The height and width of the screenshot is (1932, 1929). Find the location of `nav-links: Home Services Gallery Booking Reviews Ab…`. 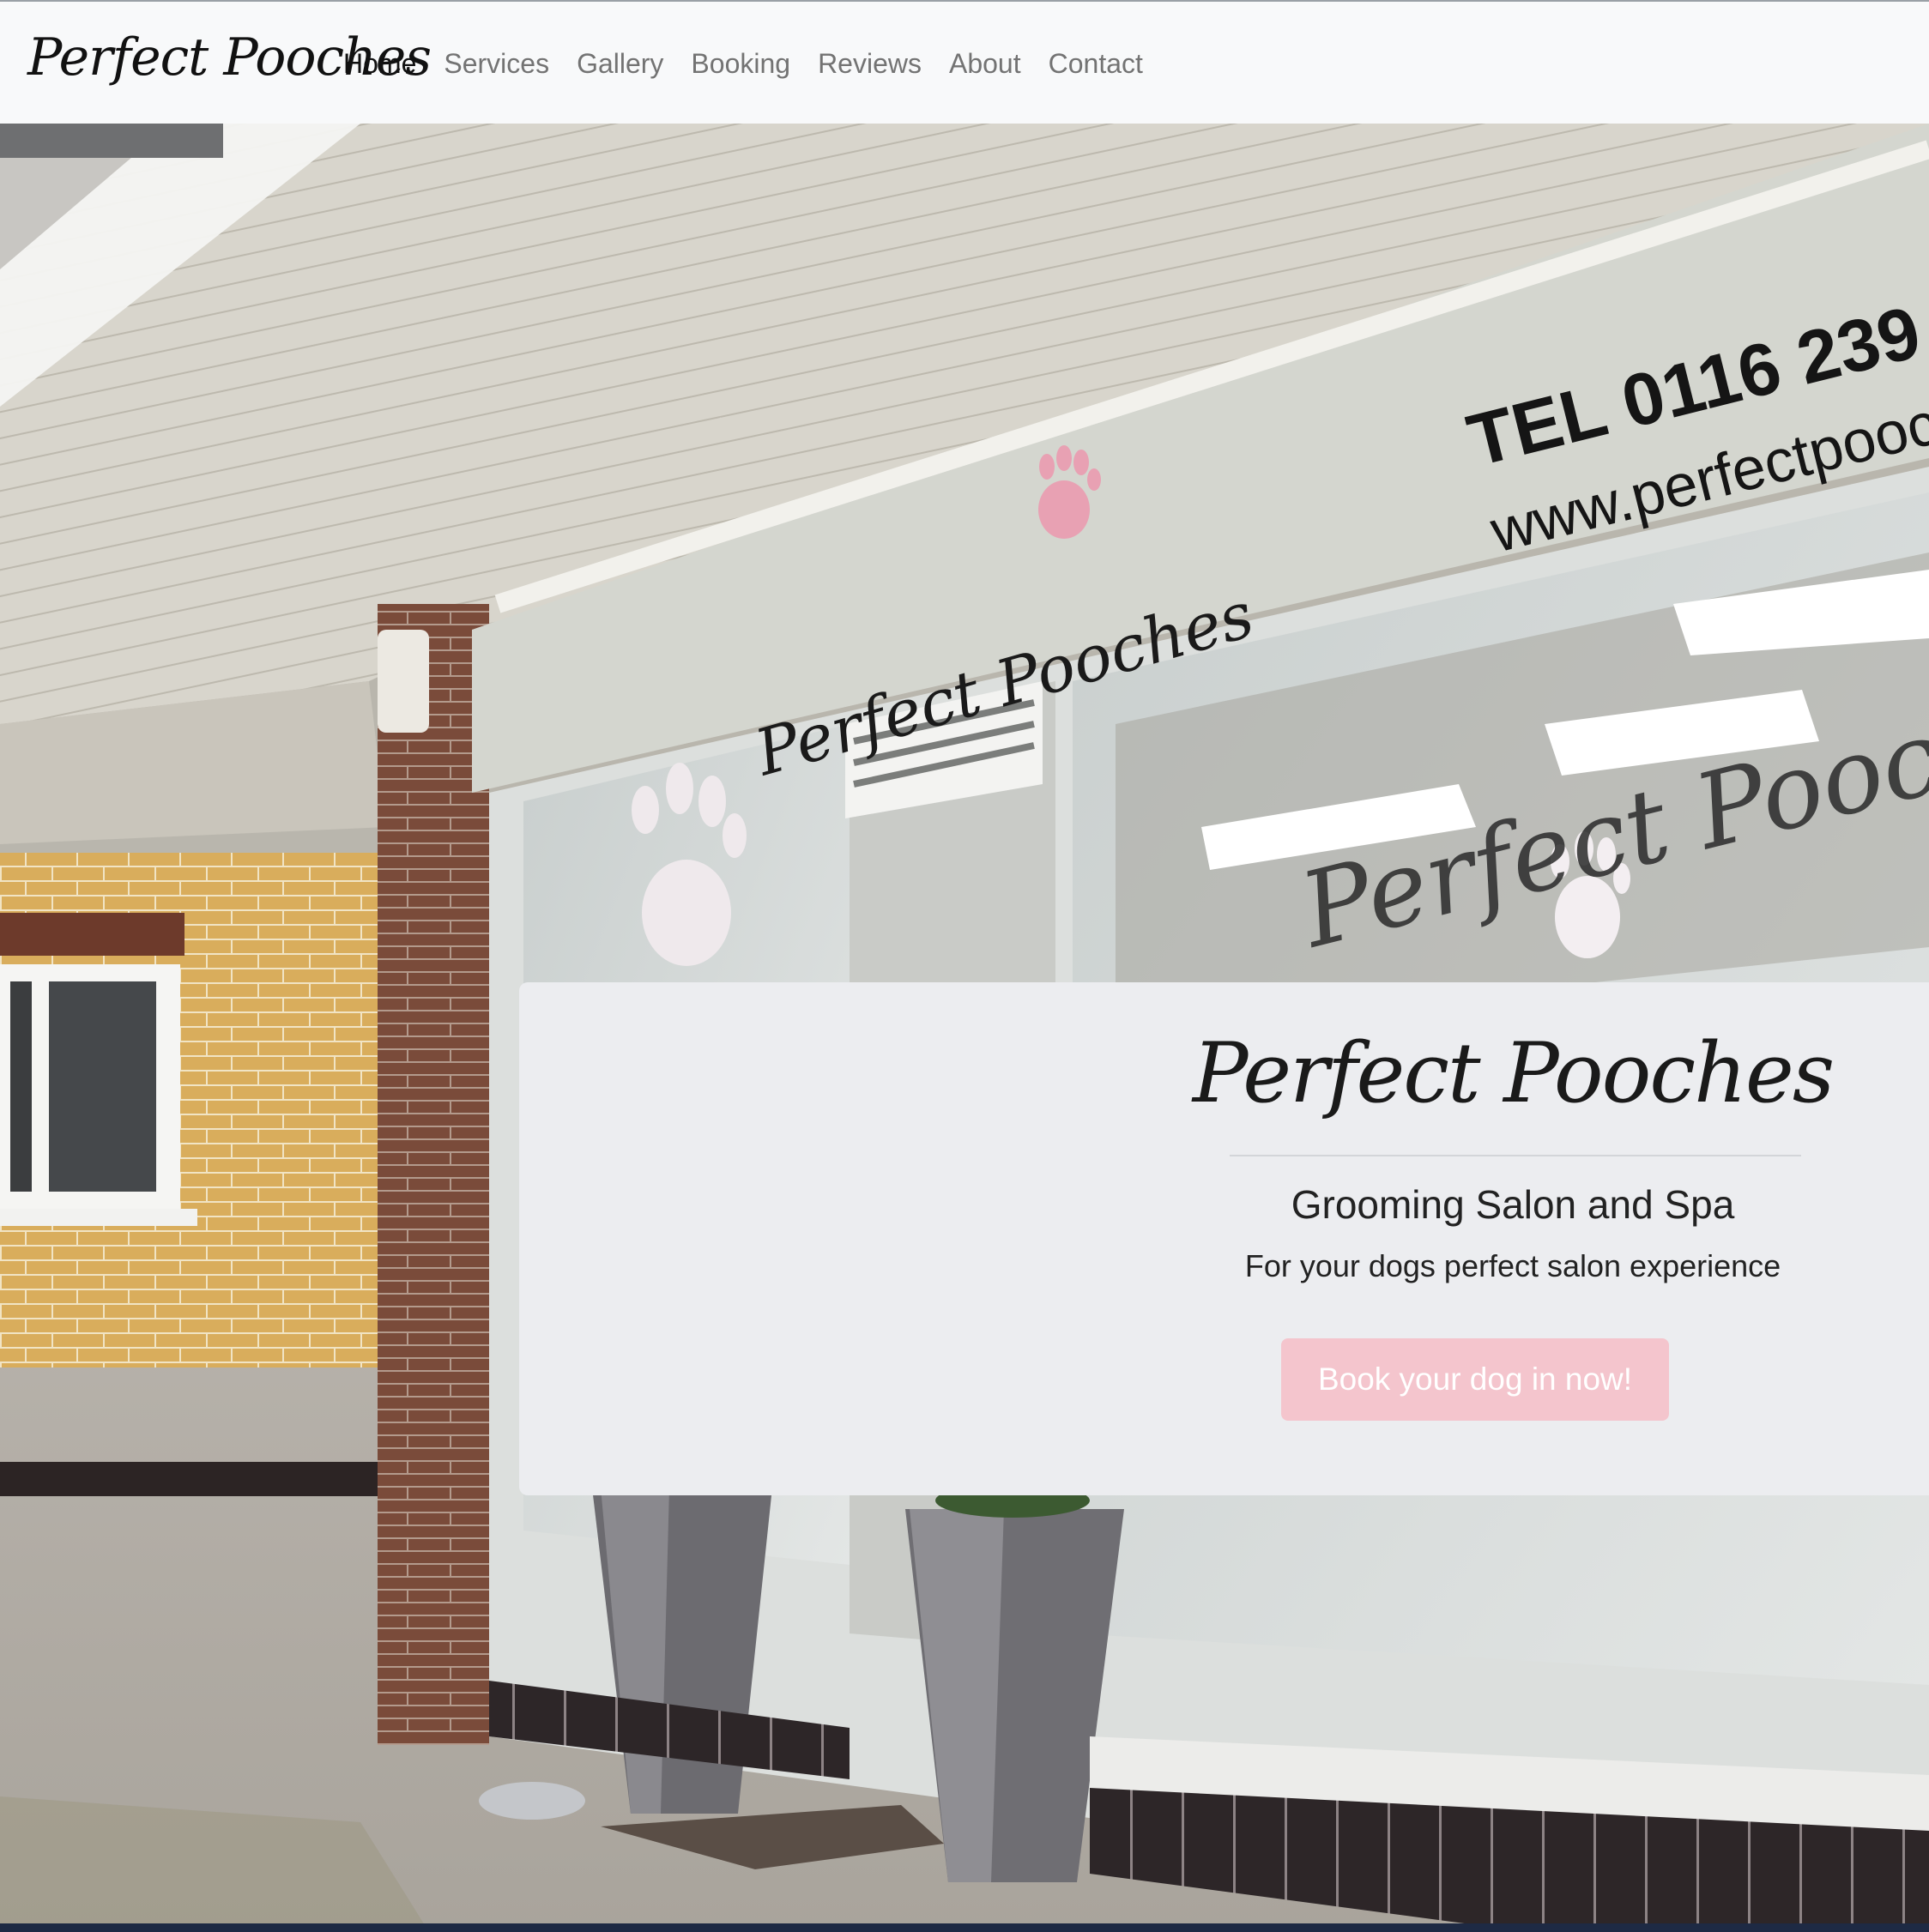

nav-links: Home Services Gallery Booking Reviews Ab… is located at coordinates (743, 63).